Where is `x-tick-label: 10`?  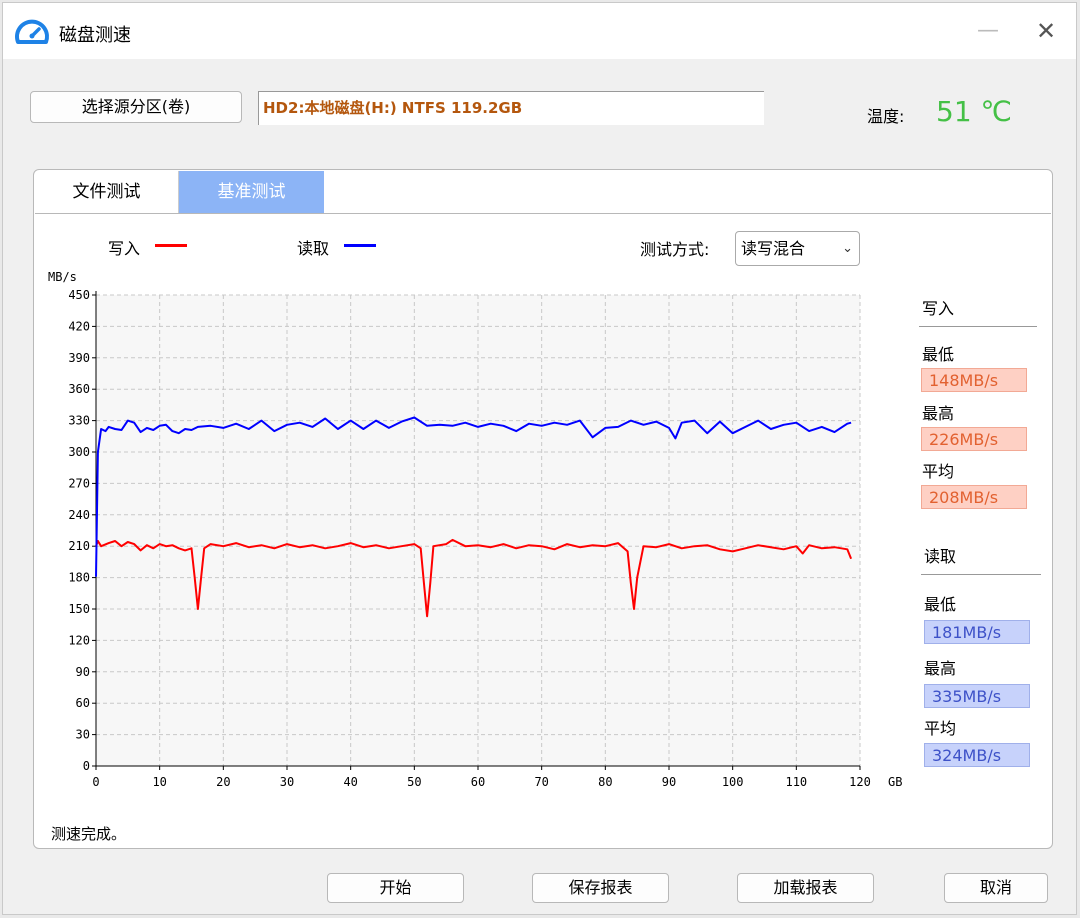
x-tick-label: 10 is located at coordinates (159, 782).